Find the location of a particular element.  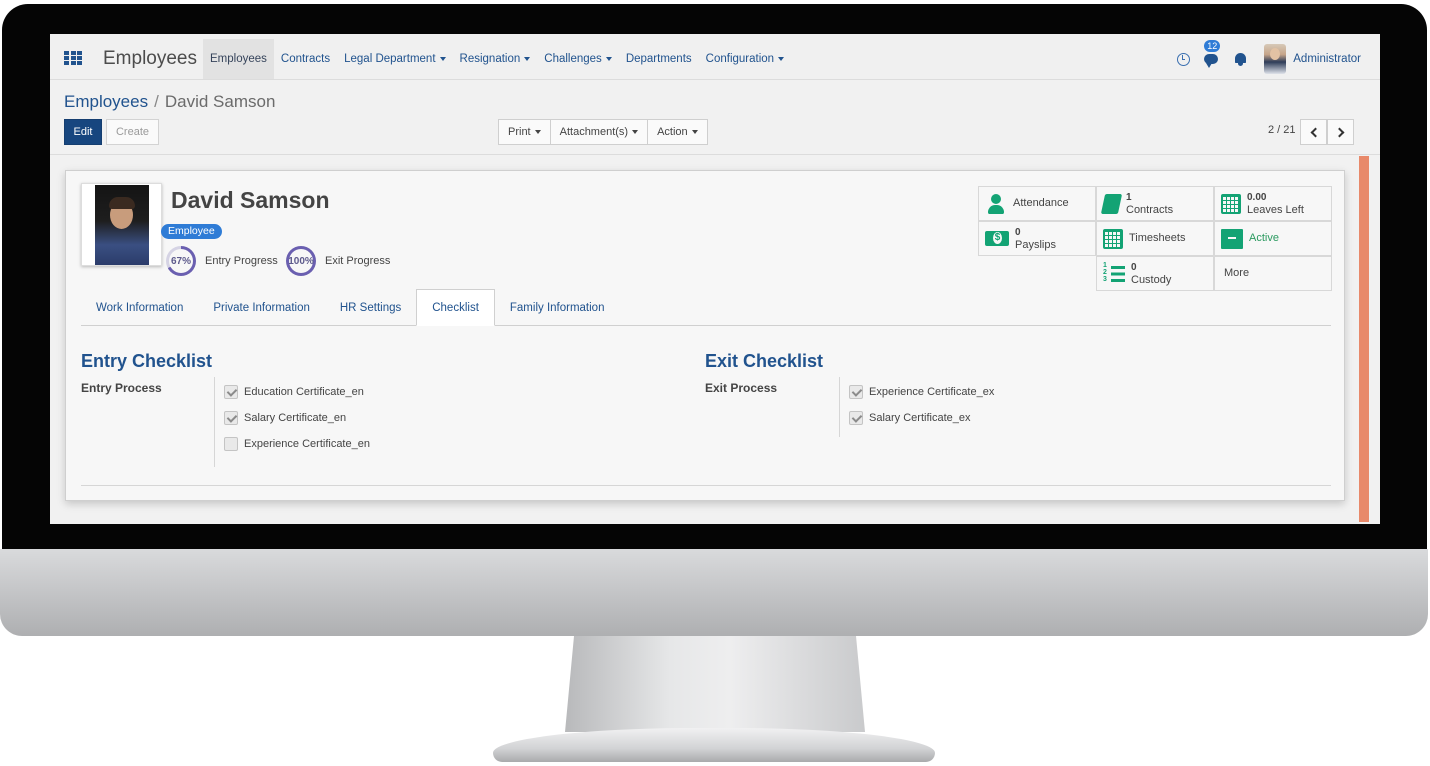

payslips-button: 0Payslips is located at coordinates (1037, 238).